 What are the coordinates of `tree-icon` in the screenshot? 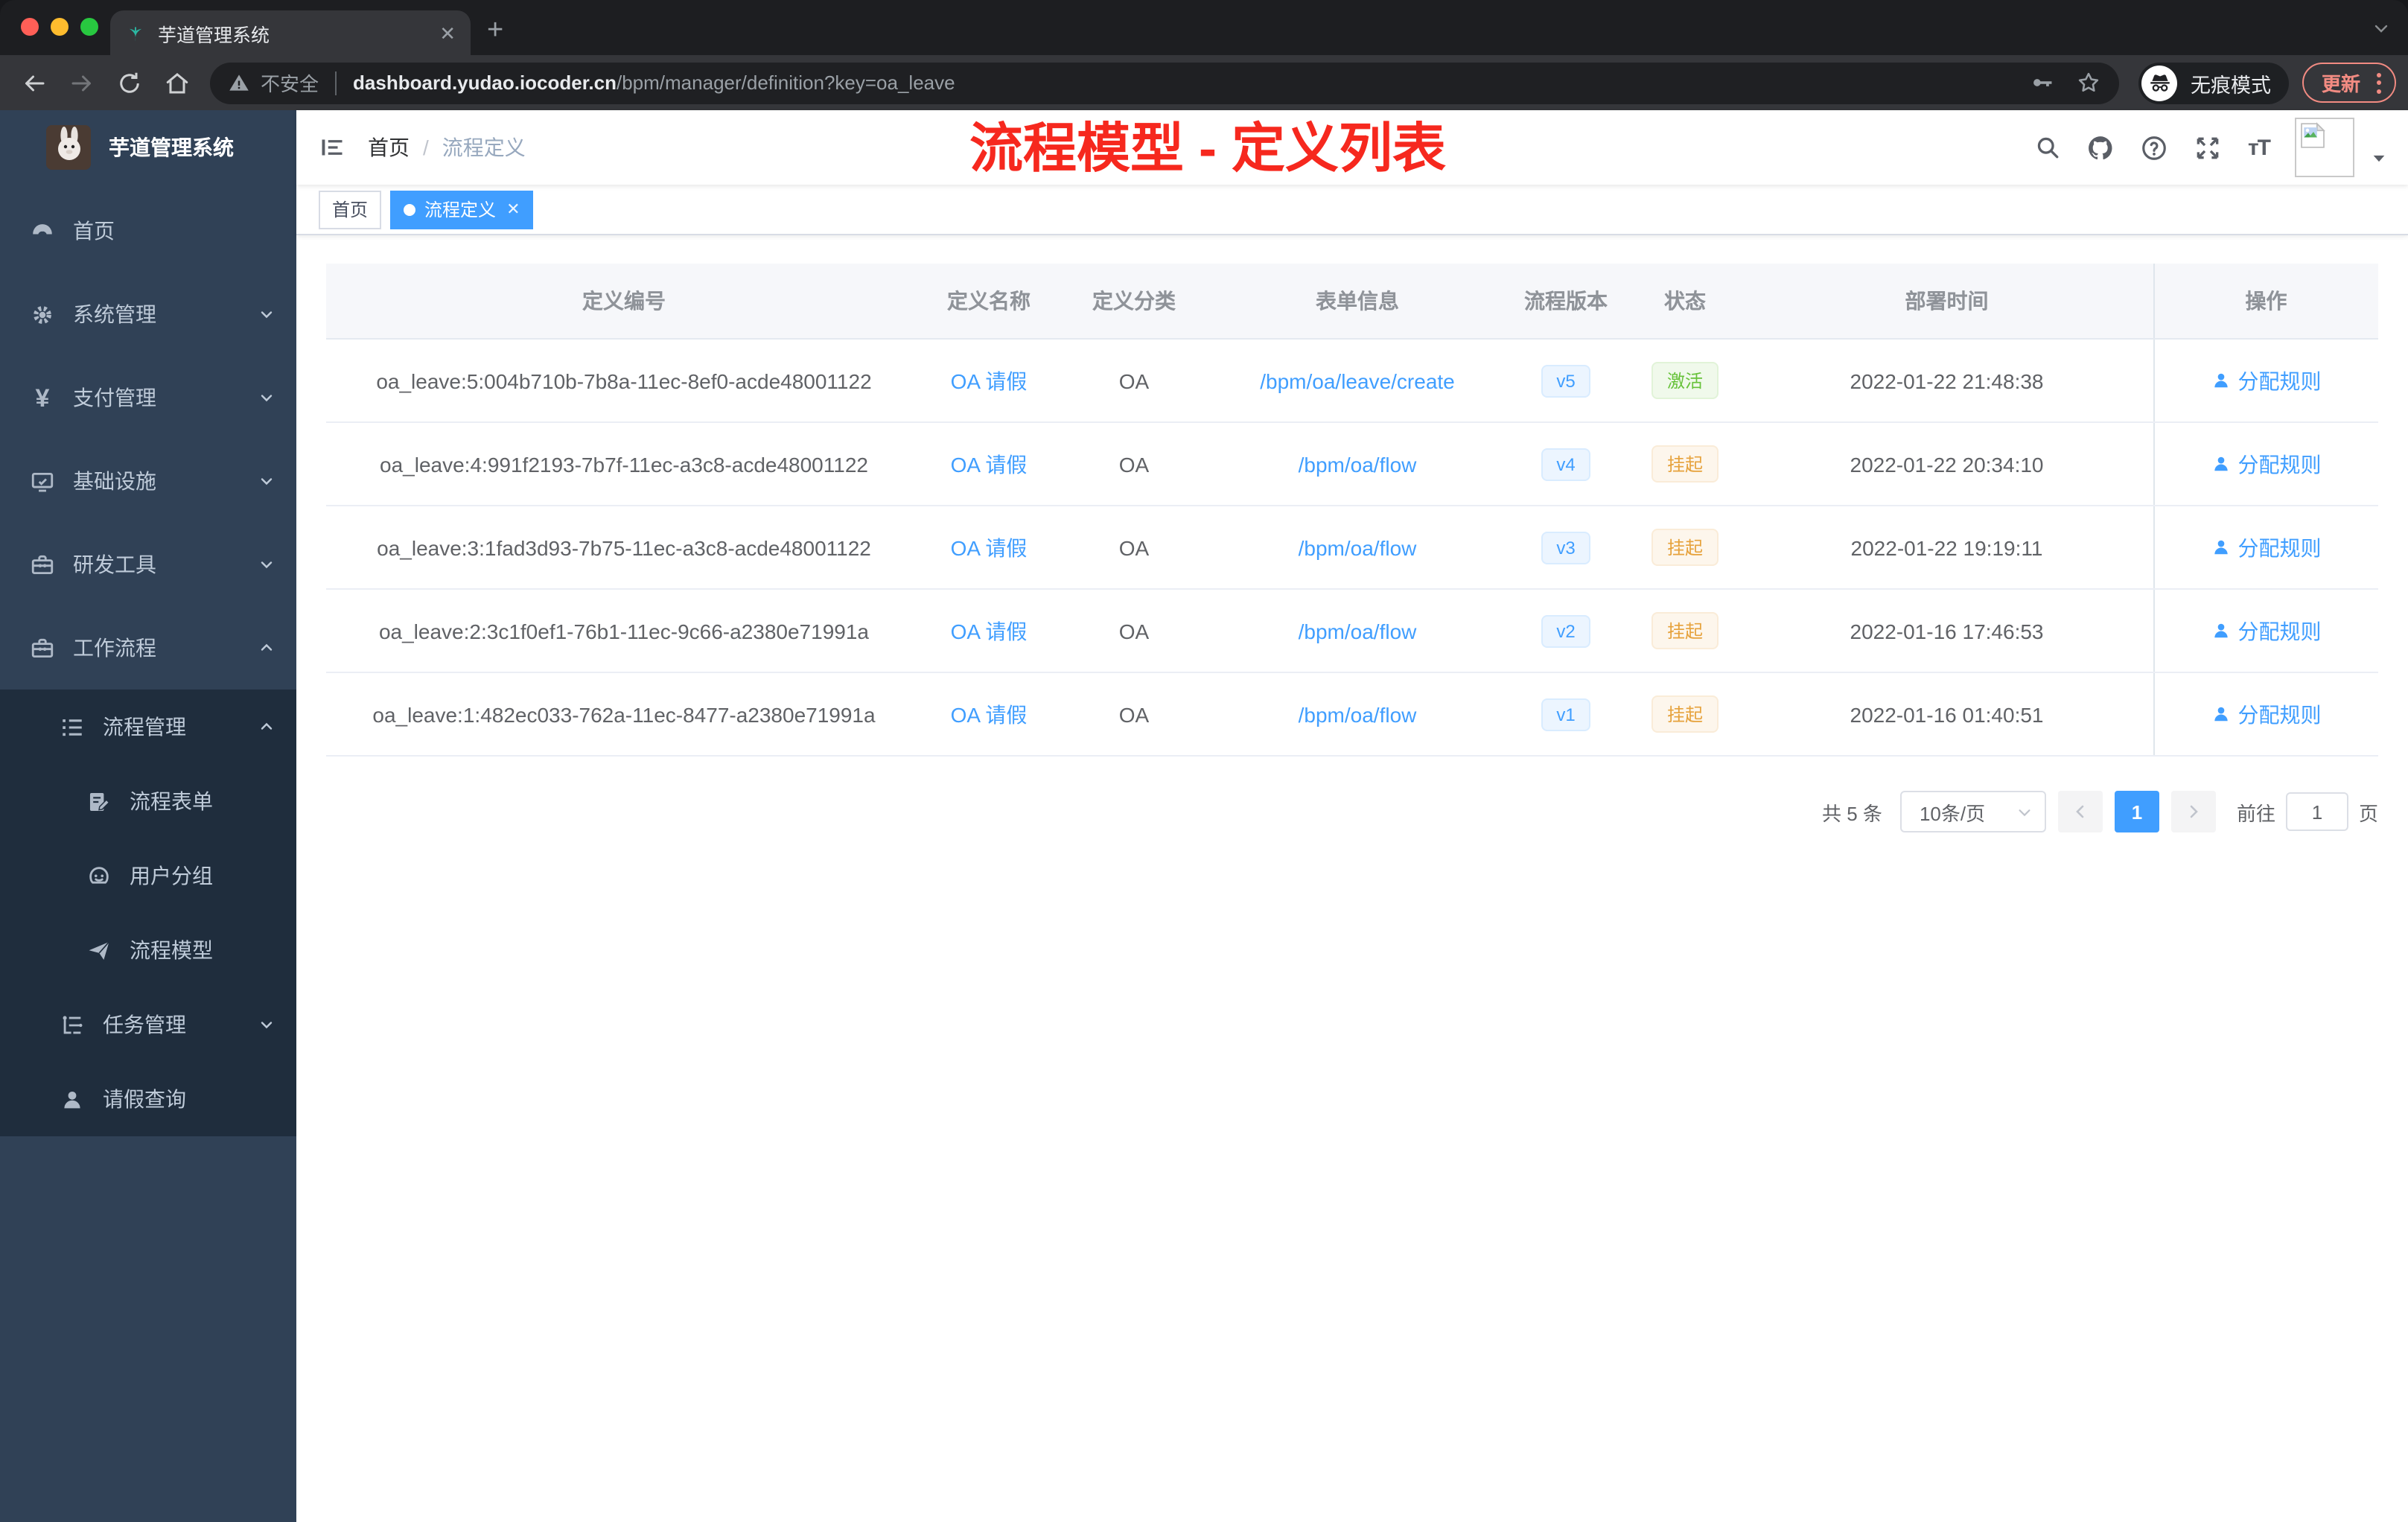 It's located at (72, 1024).